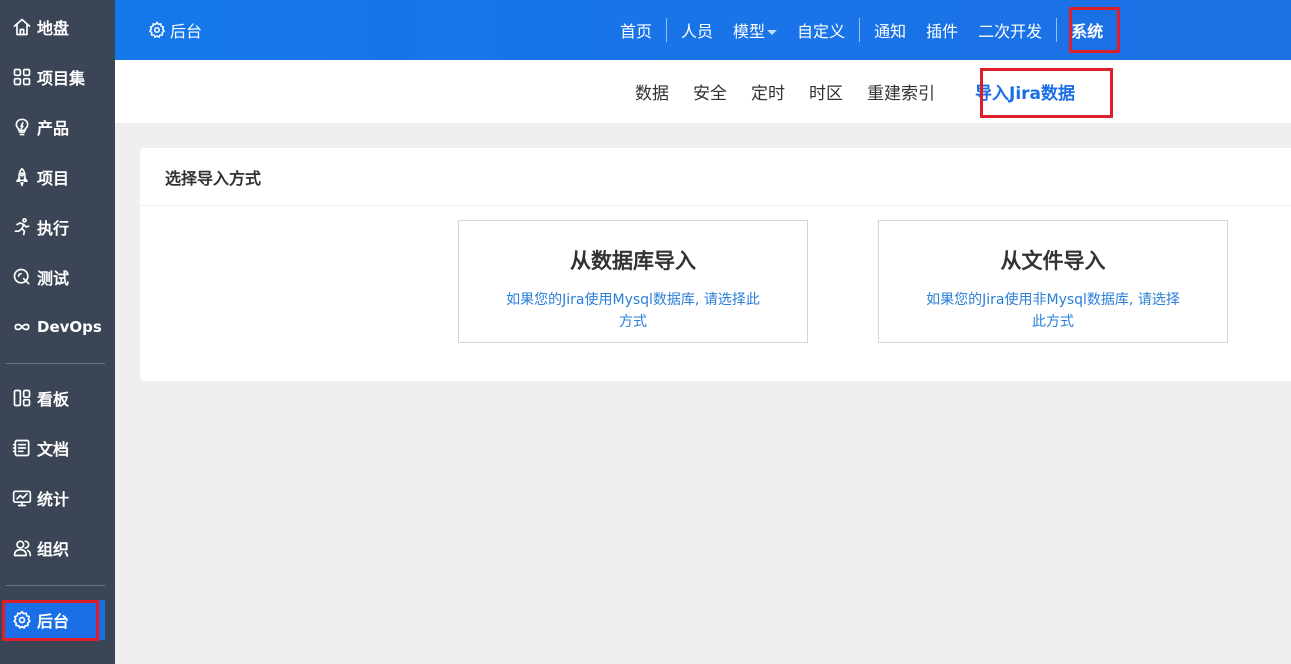 Image resolution: width=1291 pixels, height=664 pixels. I want to click on sidebar-item-product: 产品, so click(57, 127).